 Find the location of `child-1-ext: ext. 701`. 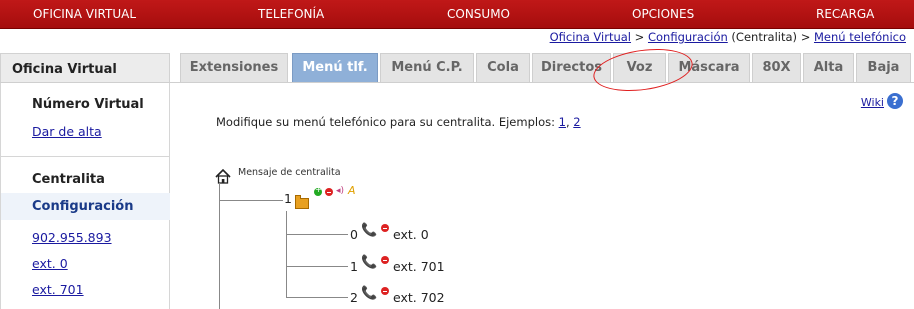

child-1-ext: ext. 701 is located at coordinates (419, 266).